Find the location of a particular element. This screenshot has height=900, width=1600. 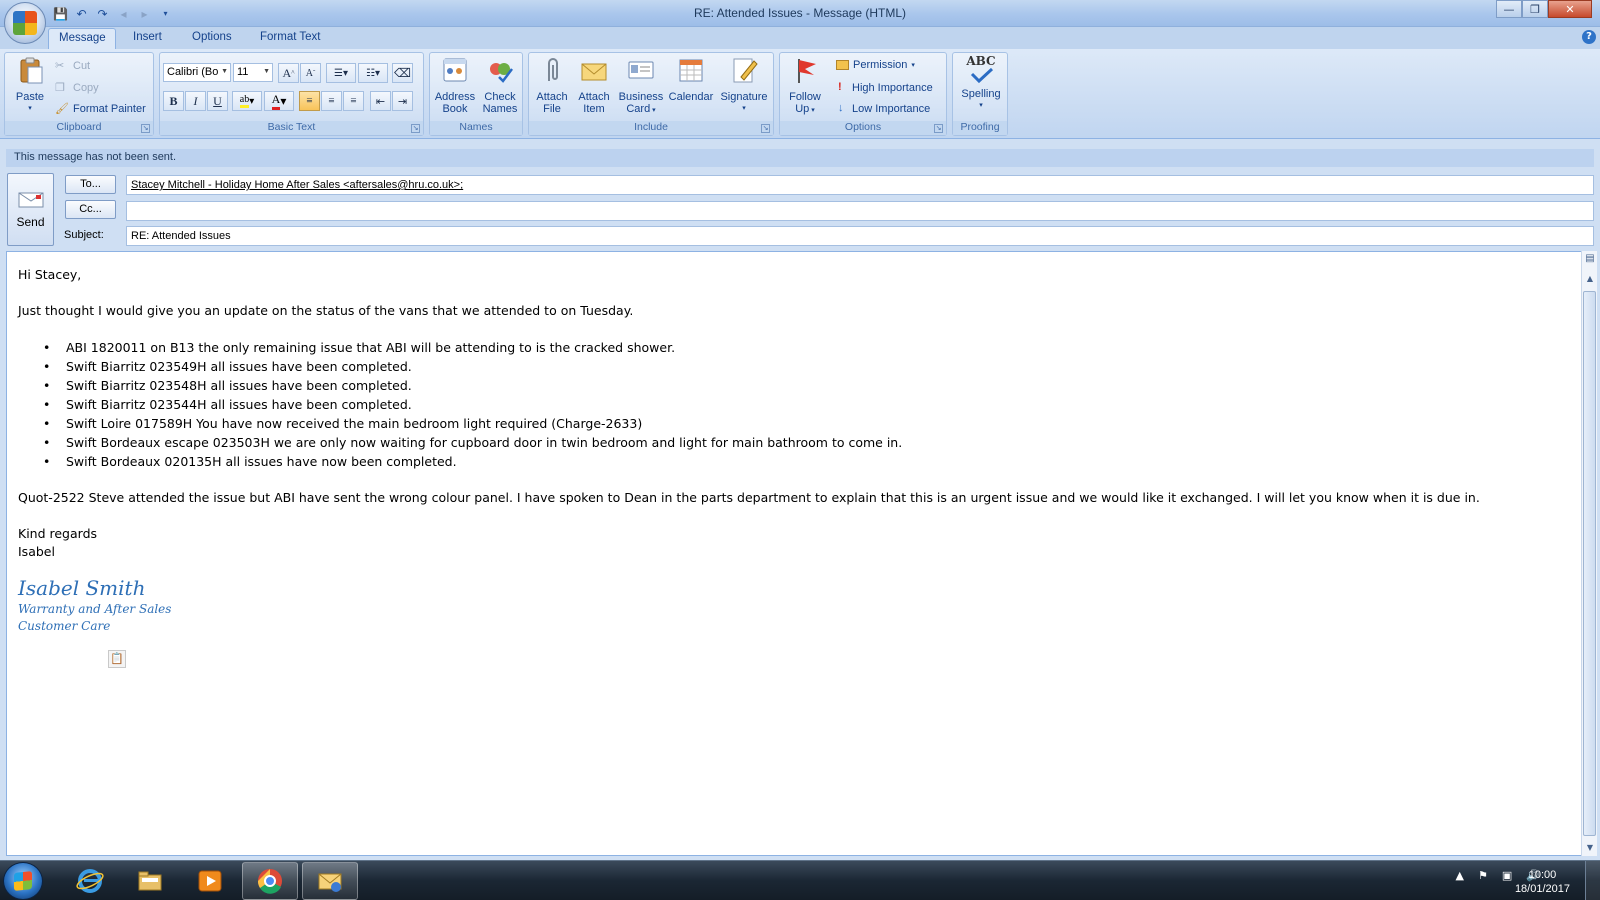

clear-formatting-icon: ⌫ is located at coordinates (402, 73).